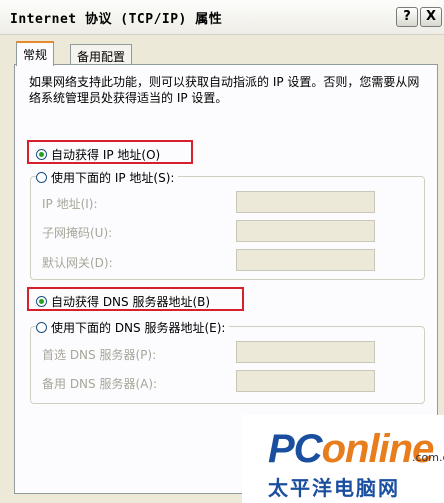 Image resolution: width=444 pixels, height=503 pixels. I want to click on close-button: X, so click(431, 17).